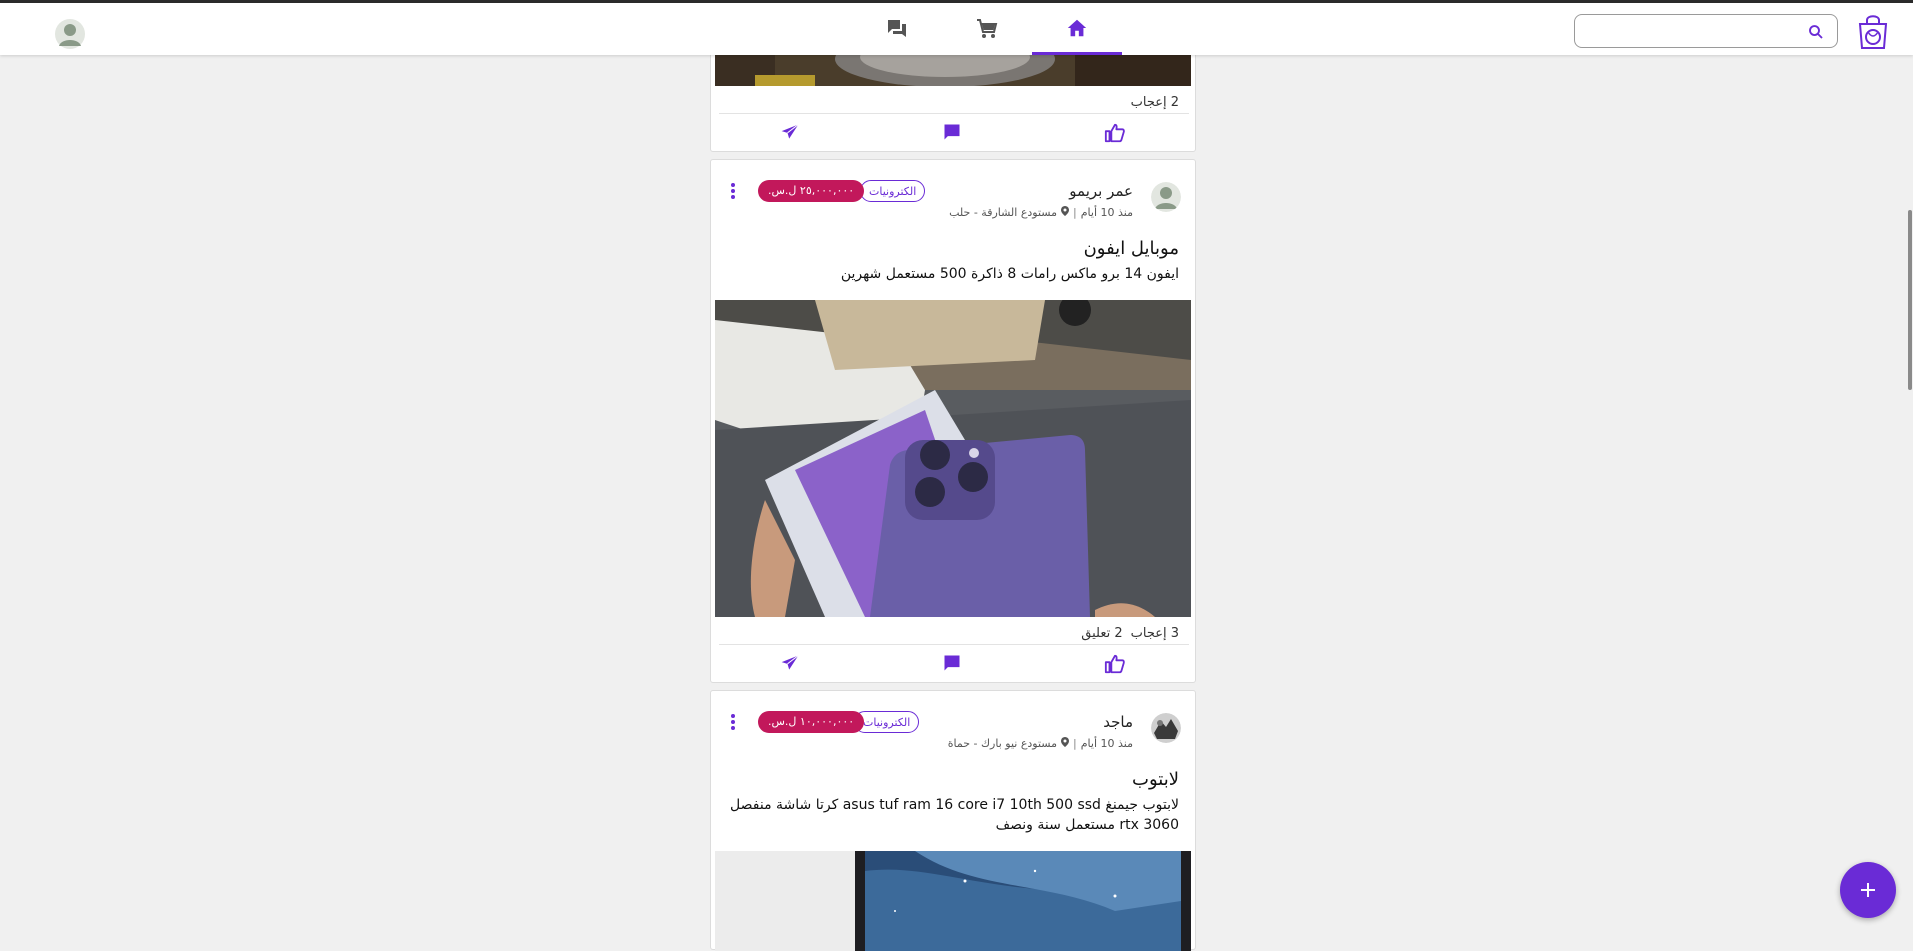 The height and width of the screenshot is (951, 1913). I want to click on post-location: مستودع نيو بارك - حماة, so click(1002, 743).